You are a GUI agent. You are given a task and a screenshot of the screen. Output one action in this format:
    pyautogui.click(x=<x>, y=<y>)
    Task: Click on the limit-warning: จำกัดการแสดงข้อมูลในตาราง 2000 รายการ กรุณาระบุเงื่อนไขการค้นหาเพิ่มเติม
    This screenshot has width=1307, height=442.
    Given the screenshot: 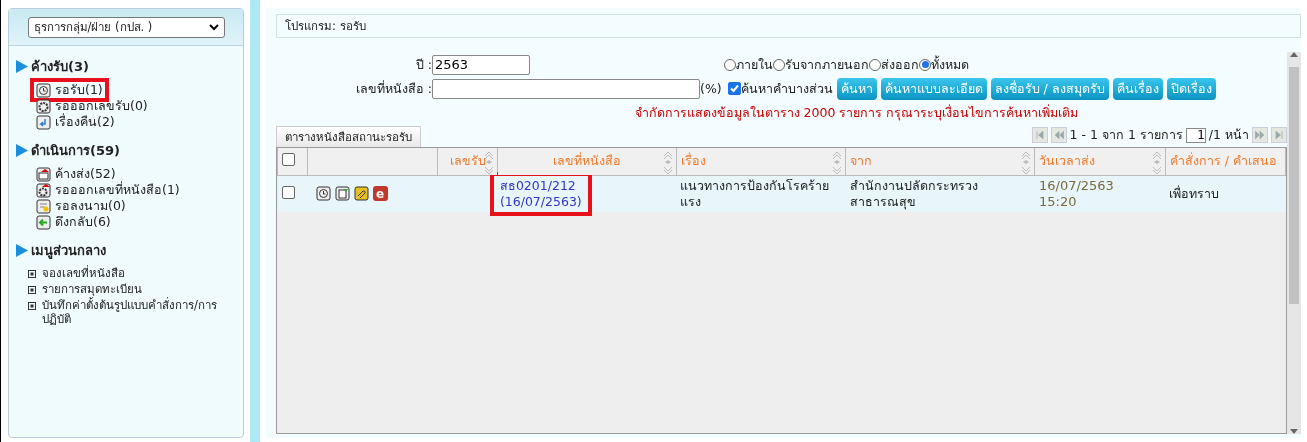 What is the action you would take?
    pyautogui.click(x=856, y=113)
    